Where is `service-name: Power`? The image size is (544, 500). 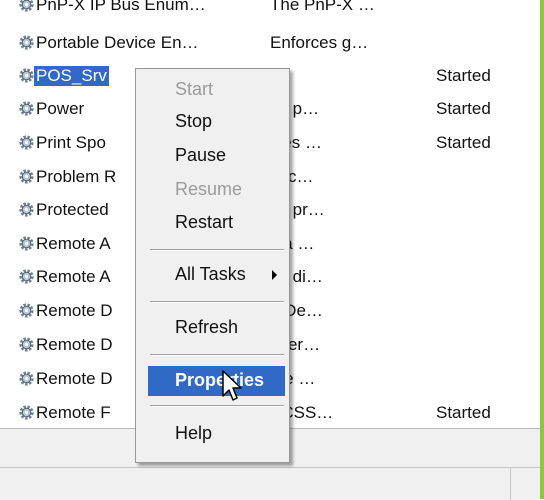
service-name: Power is located at coordinates (60, 108).